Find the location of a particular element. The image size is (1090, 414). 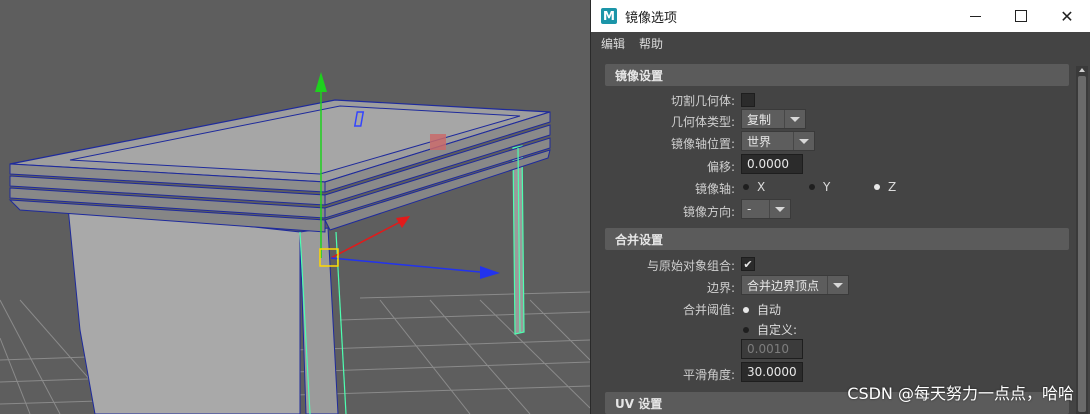

vertical-scrollbar is located at coordinates (1082, 240).